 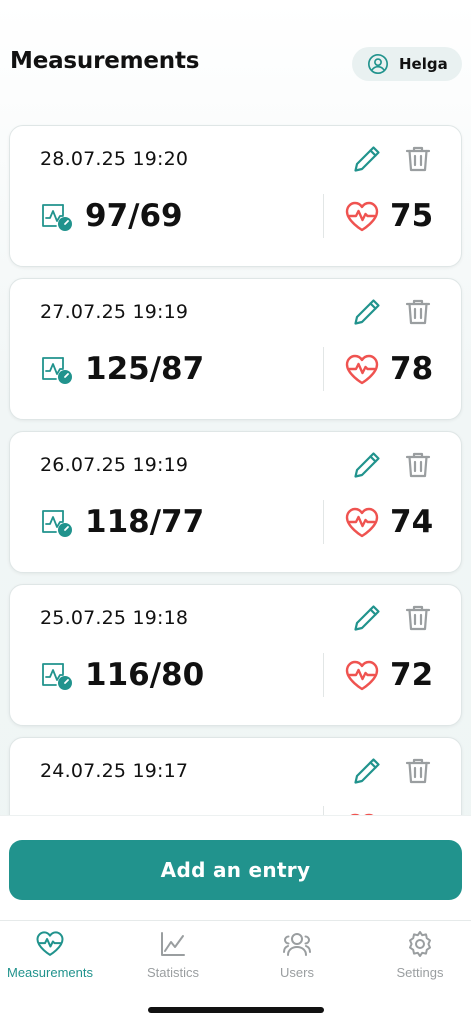 I want to click on blood-pressure-value: 116/80, so click(x=145, y=675).